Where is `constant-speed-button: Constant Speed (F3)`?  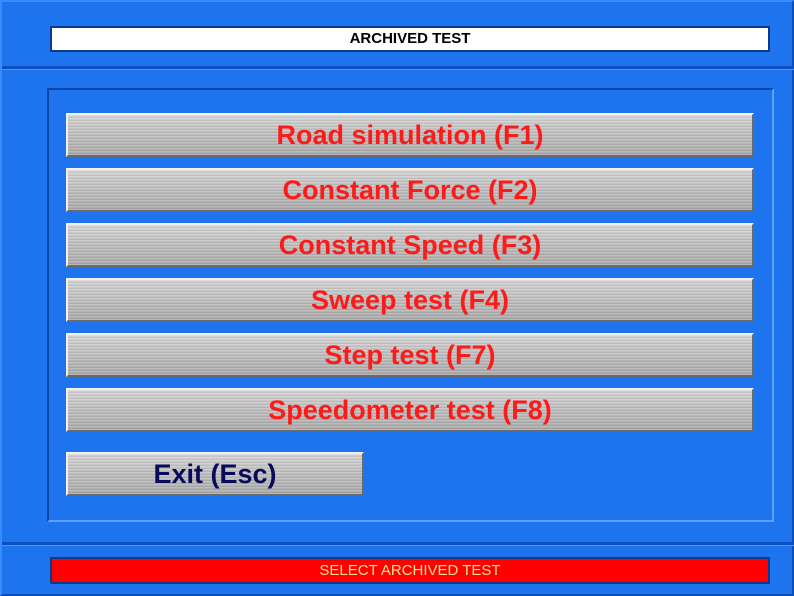
constant-speed-button: Constant Speed (F3) is located at coordinates (410, 245).